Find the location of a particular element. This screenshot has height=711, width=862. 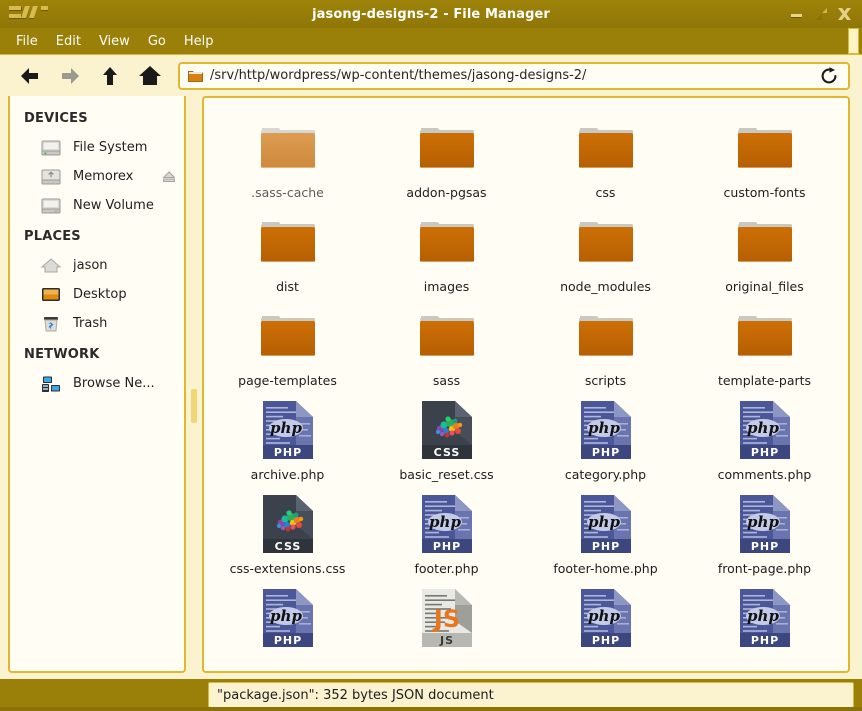

status-bar: "package.json": 352 bytes JSON document is located at coordinates (531, 695).